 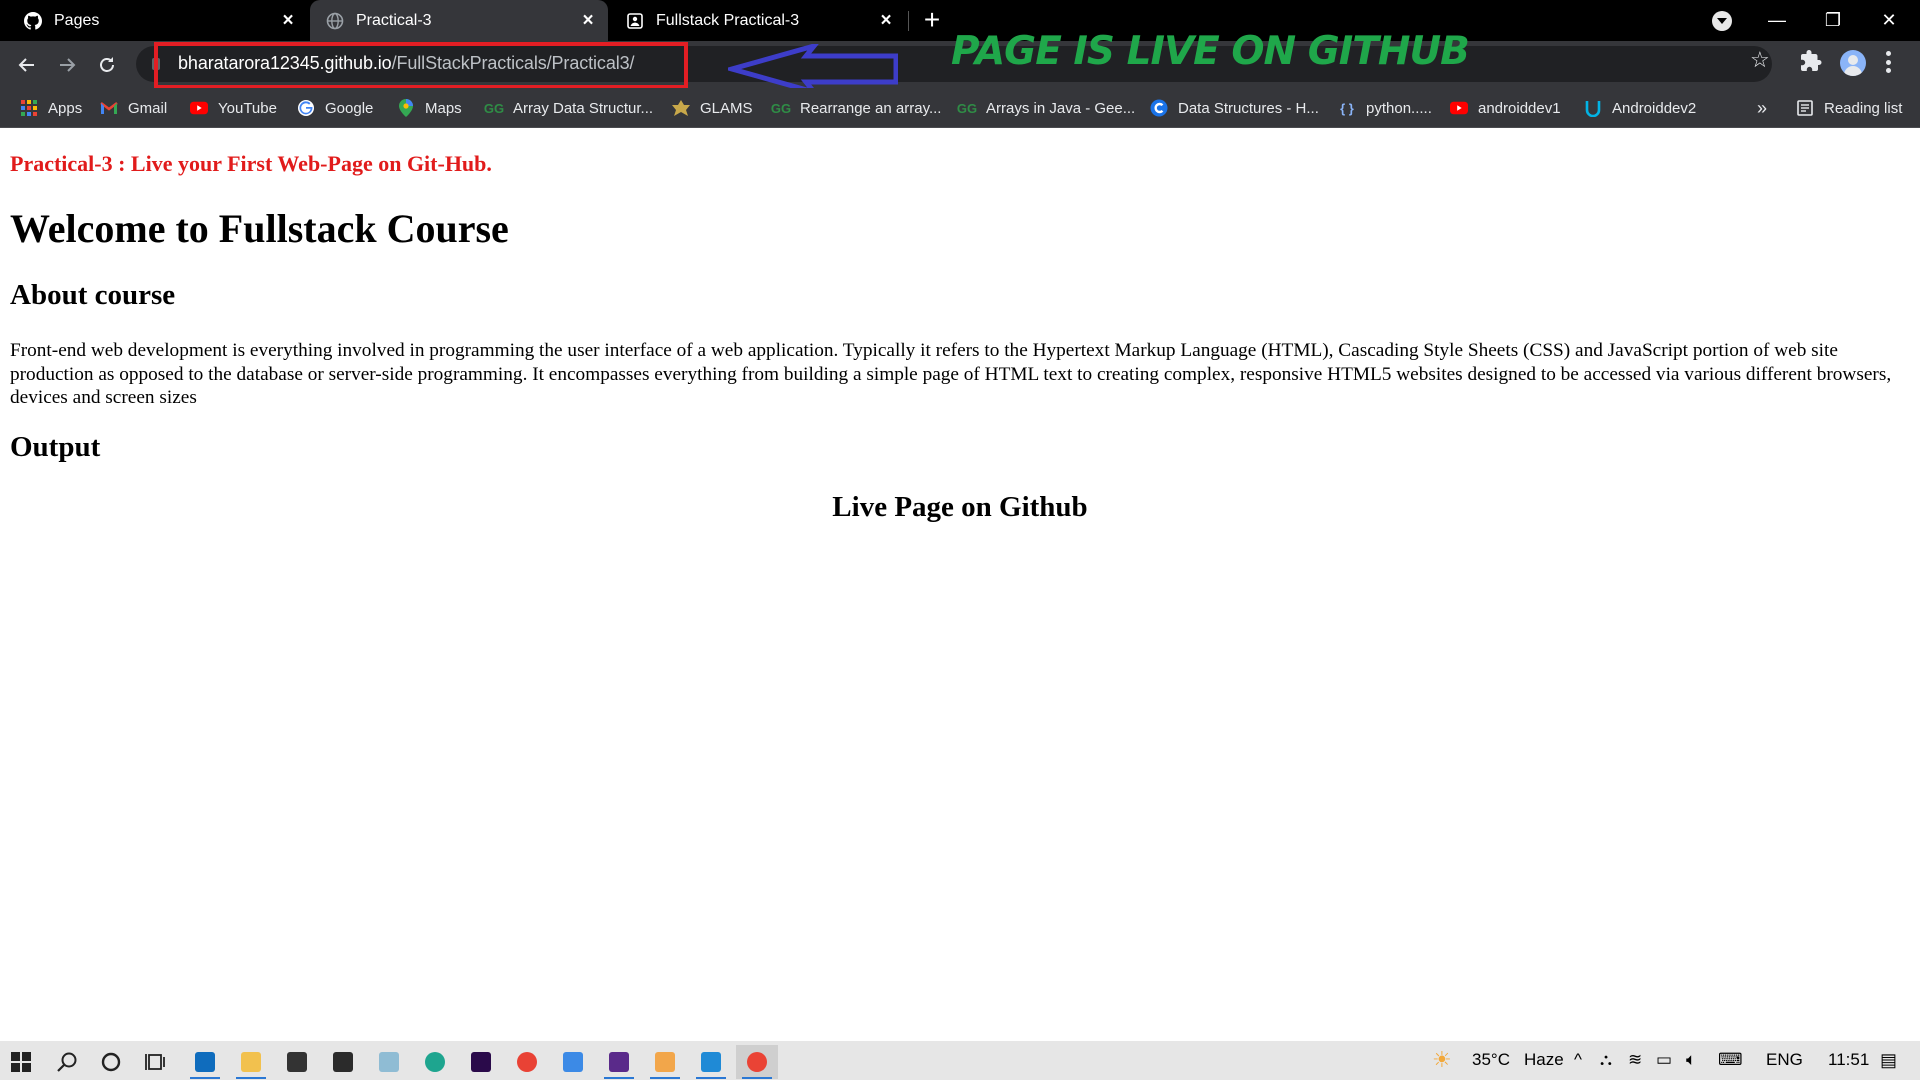 I want to click on minimize-button: —, so click(x=1777, y=20).